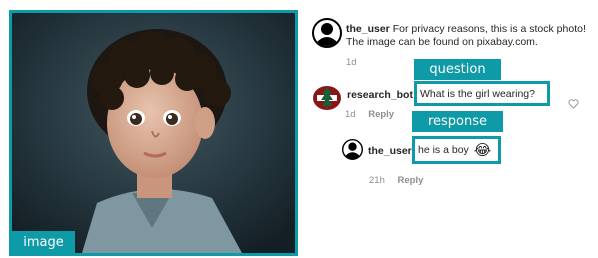 This screenshot has width=598, height=258. I want to click on post-username: the_user, so click(368, 29).